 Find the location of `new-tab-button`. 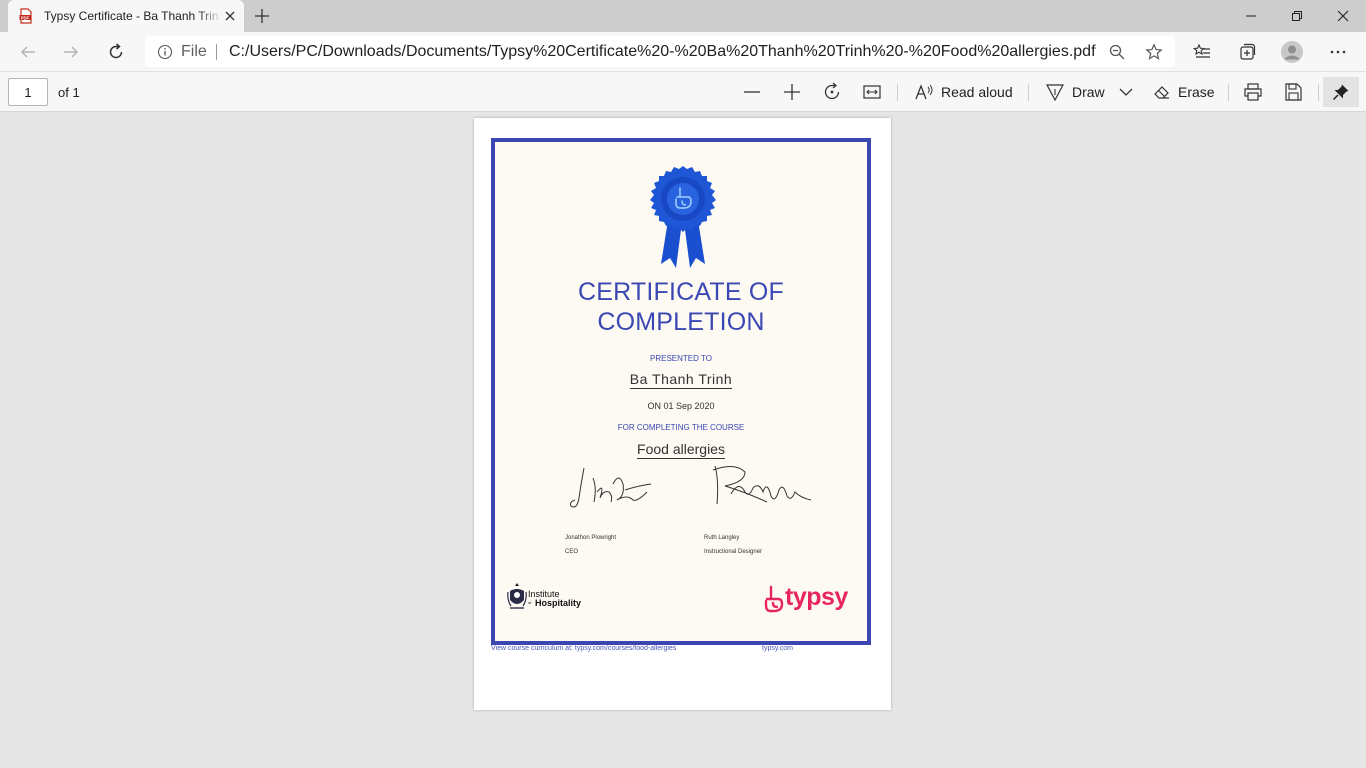

new-tab-button is located at coordinates (262, 16).